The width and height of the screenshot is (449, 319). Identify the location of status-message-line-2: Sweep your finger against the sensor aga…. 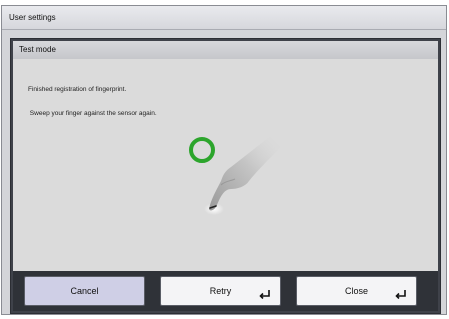
(92, 113).